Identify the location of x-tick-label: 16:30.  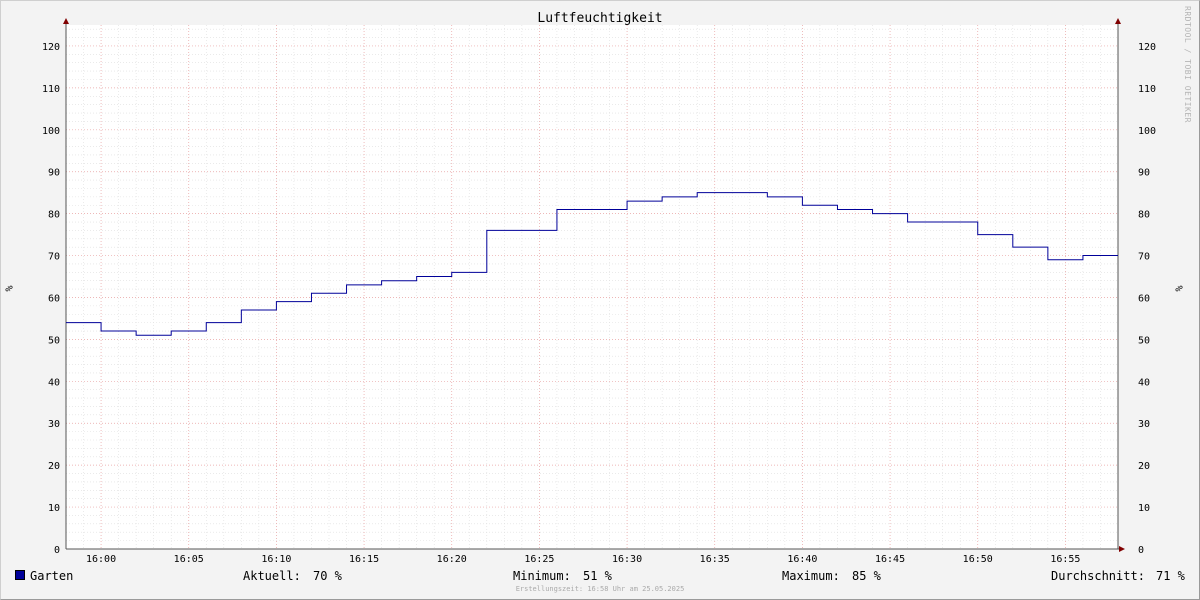
(627, 559).